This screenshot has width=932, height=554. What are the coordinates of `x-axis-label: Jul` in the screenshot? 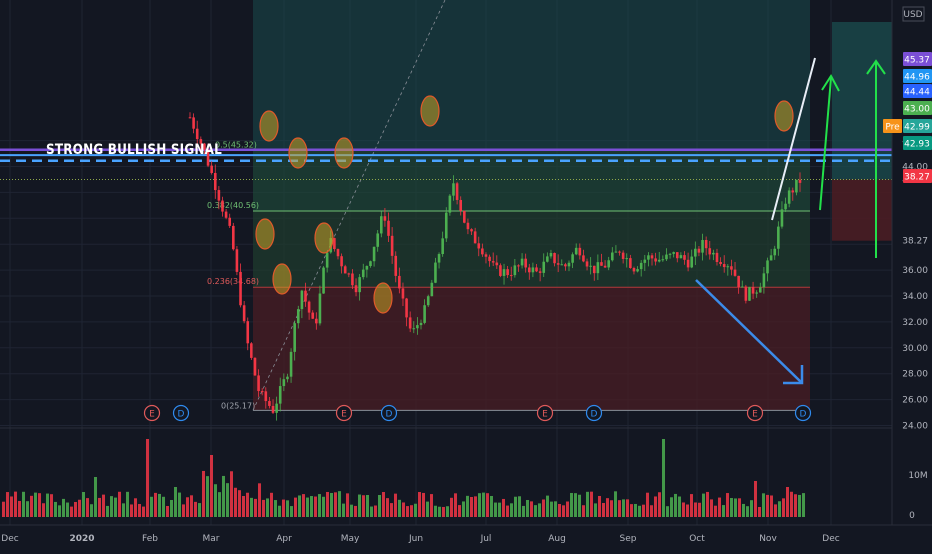 It's located at (486, 539).